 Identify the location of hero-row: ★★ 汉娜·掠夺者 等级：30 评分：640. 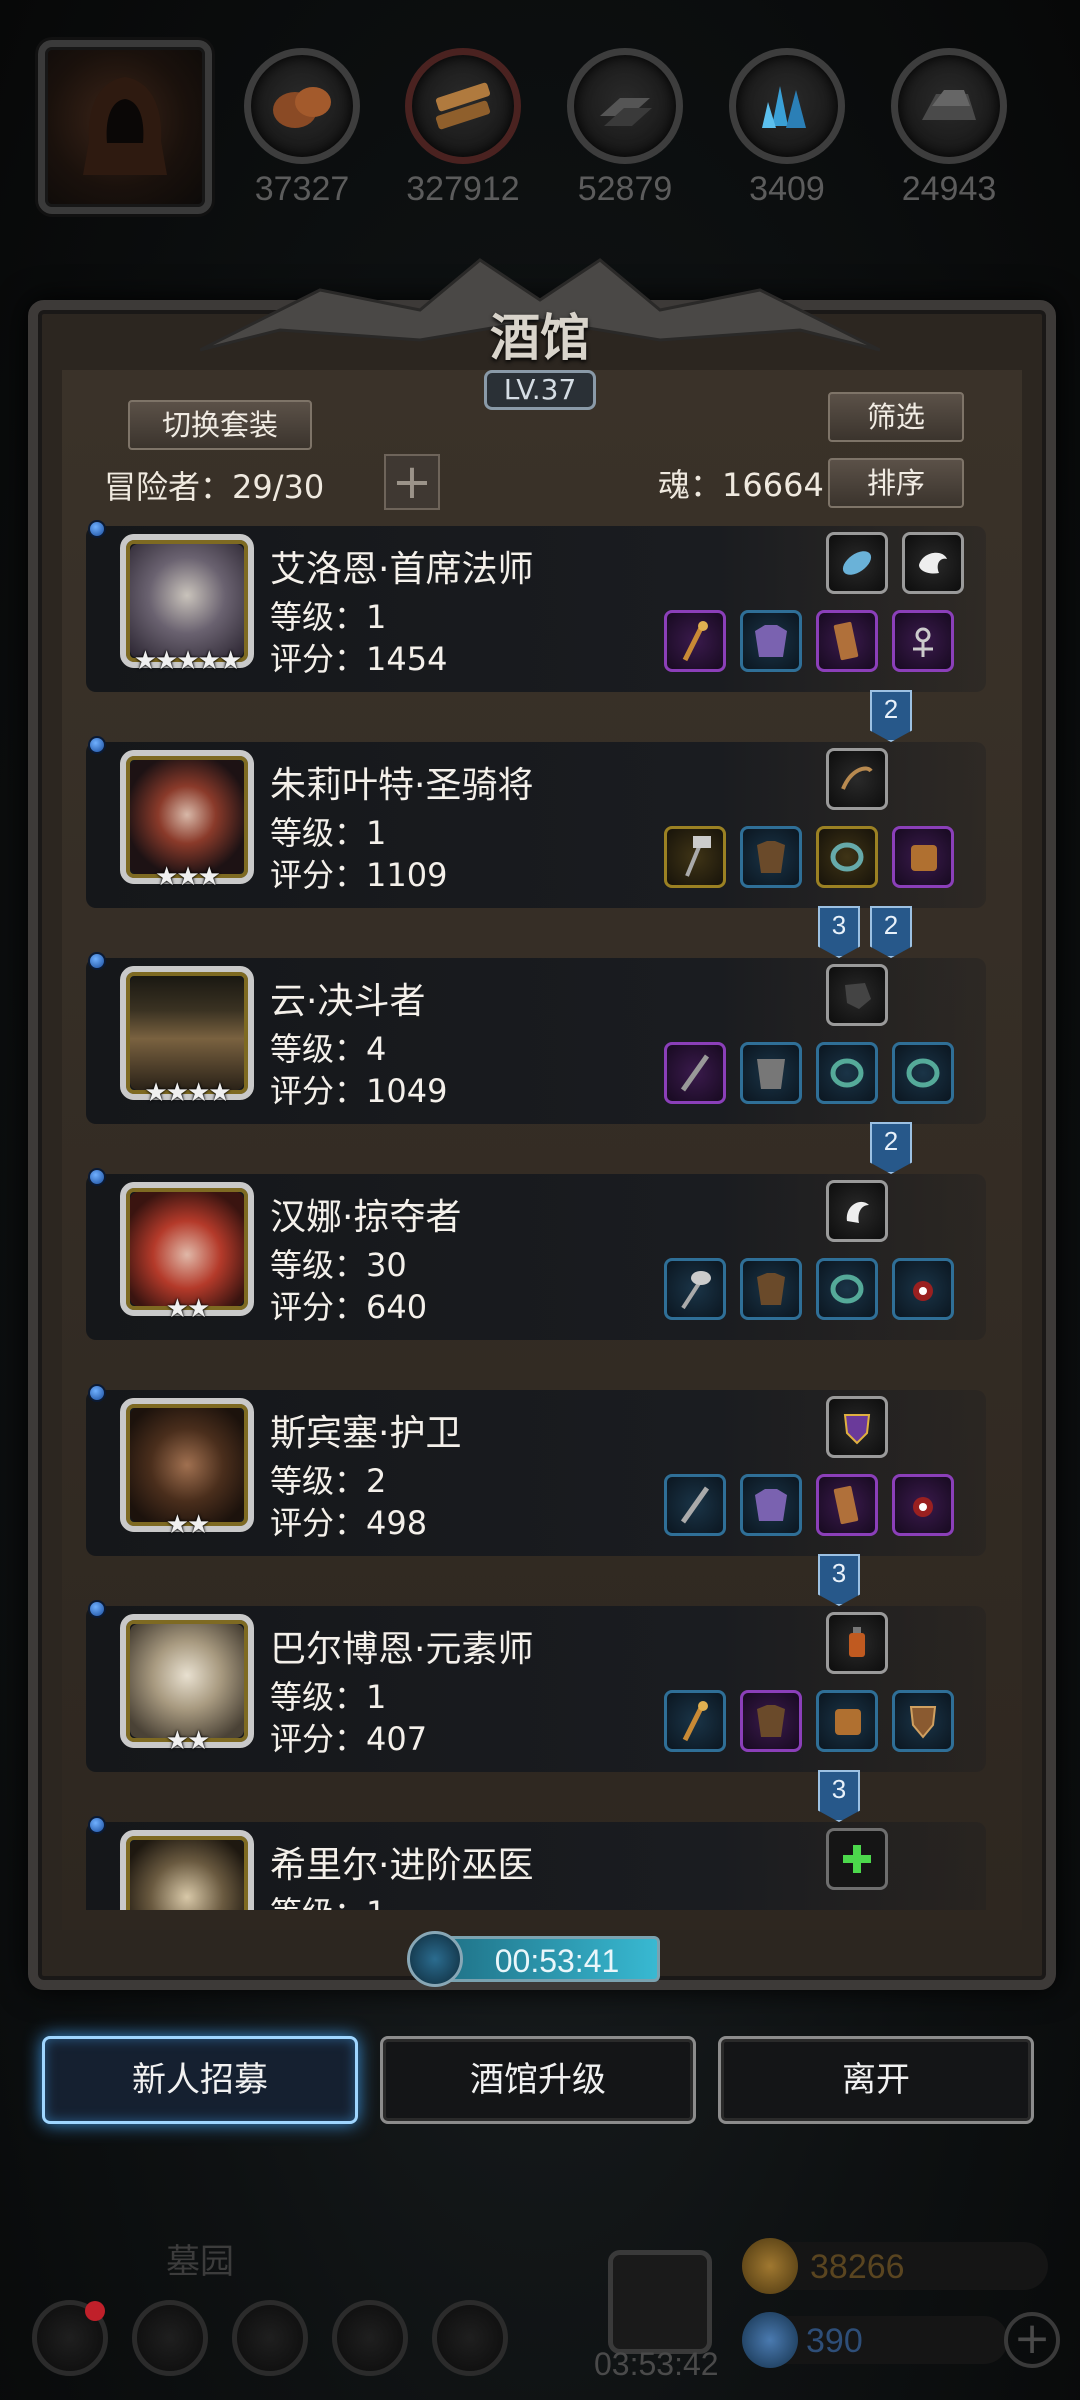
(536, 1254).